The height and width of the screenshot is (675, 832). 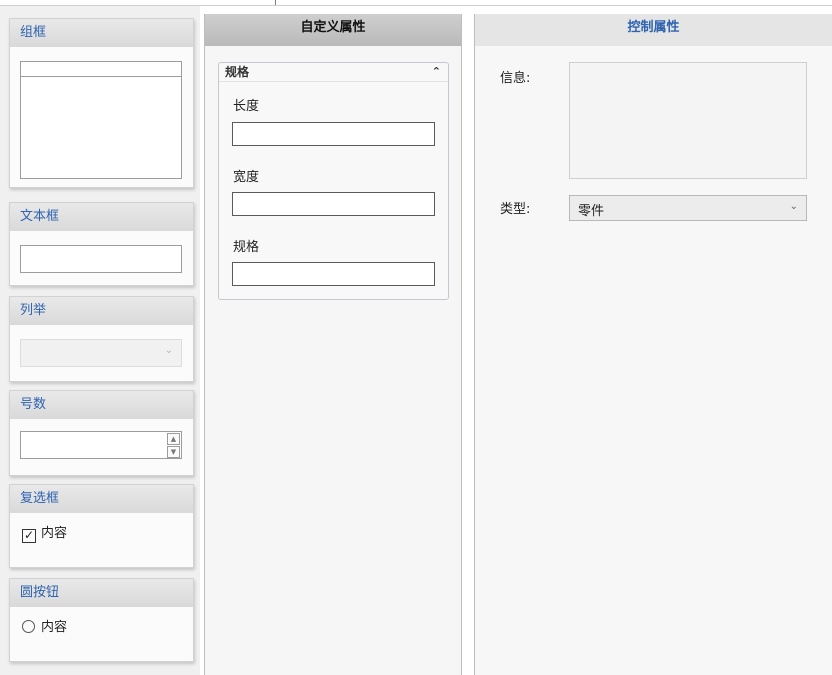 I want to click on collapse-chevron-icon: ⌃, so click(x=436, y=72).